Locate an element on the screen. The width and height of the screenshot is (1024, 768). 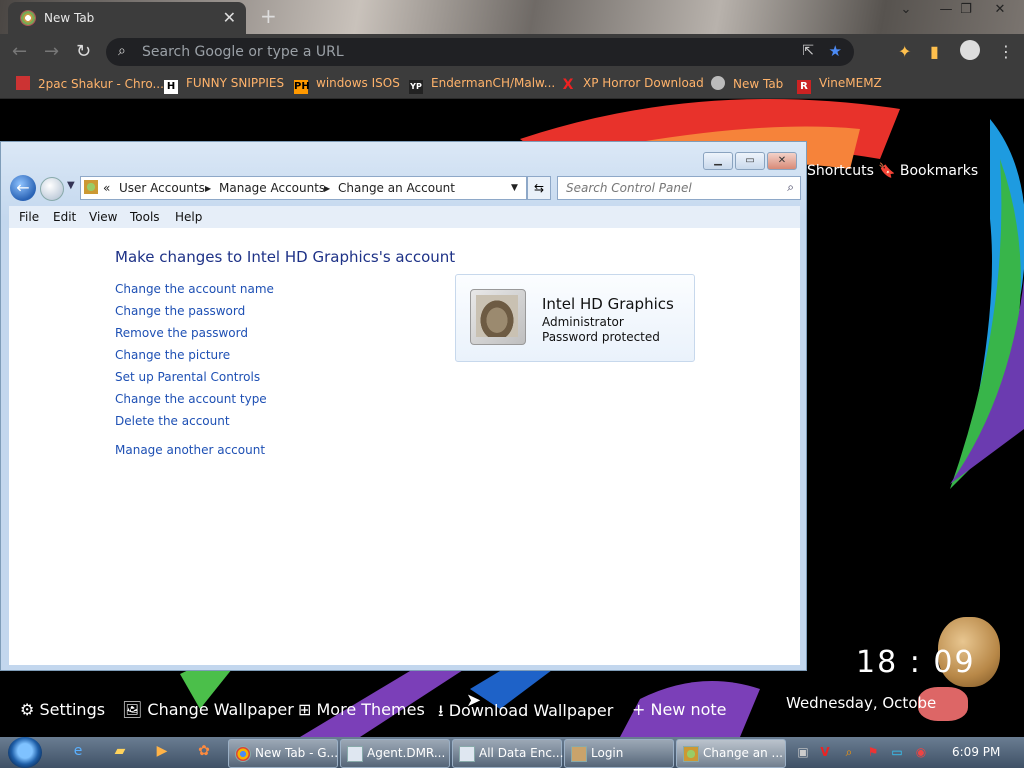
ntp-date: Wednesday, Octobe is located at coordinates (861, 703).